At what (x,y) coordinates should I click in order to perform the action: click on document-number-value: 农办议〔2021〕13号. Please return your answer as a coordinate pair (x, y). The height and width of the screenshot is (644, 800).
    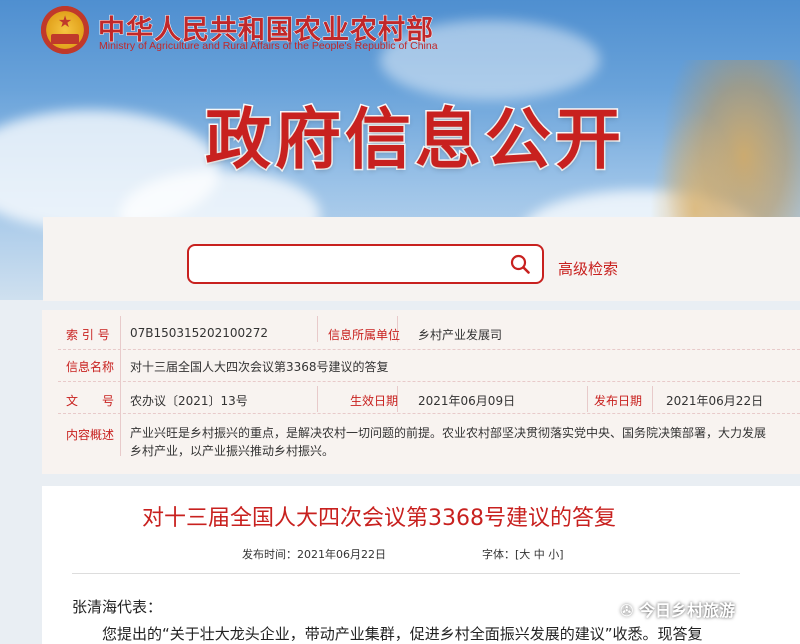
    Looking at the image, I should click on (189, 401).